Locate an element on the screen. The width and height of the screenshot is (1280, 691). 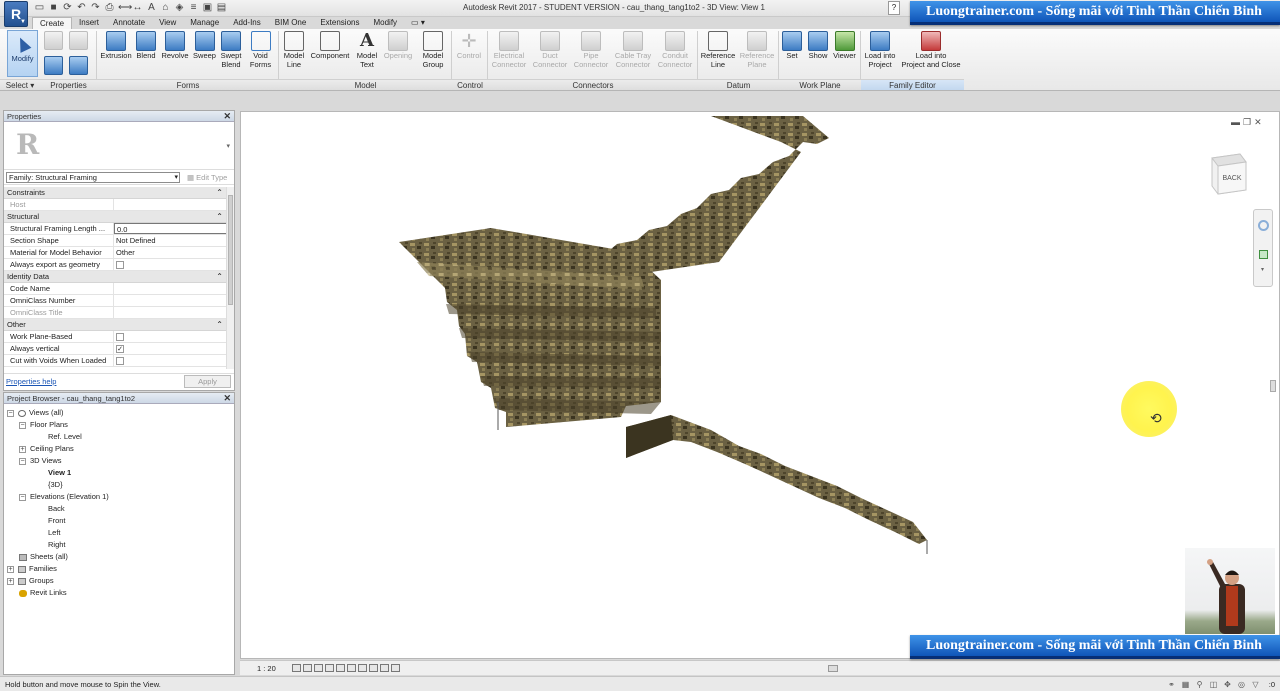
edit-type-button: ▦ Edit Type is located at coordinates (207, 177).